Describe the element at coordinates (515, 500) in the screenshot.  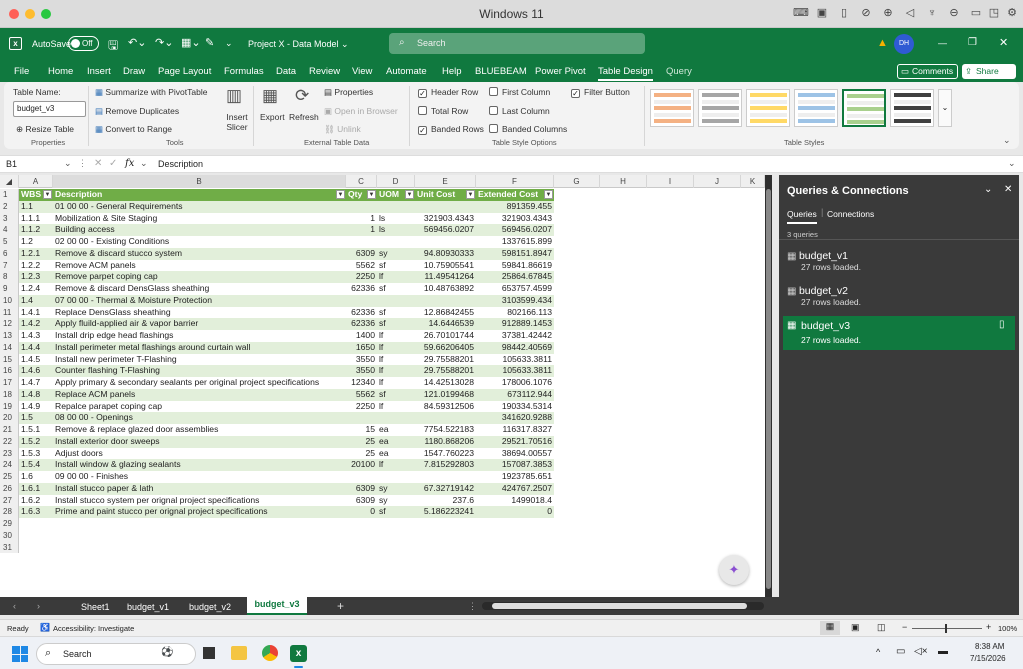
I see `extended-cost-cell: 1499018.4` at that location.